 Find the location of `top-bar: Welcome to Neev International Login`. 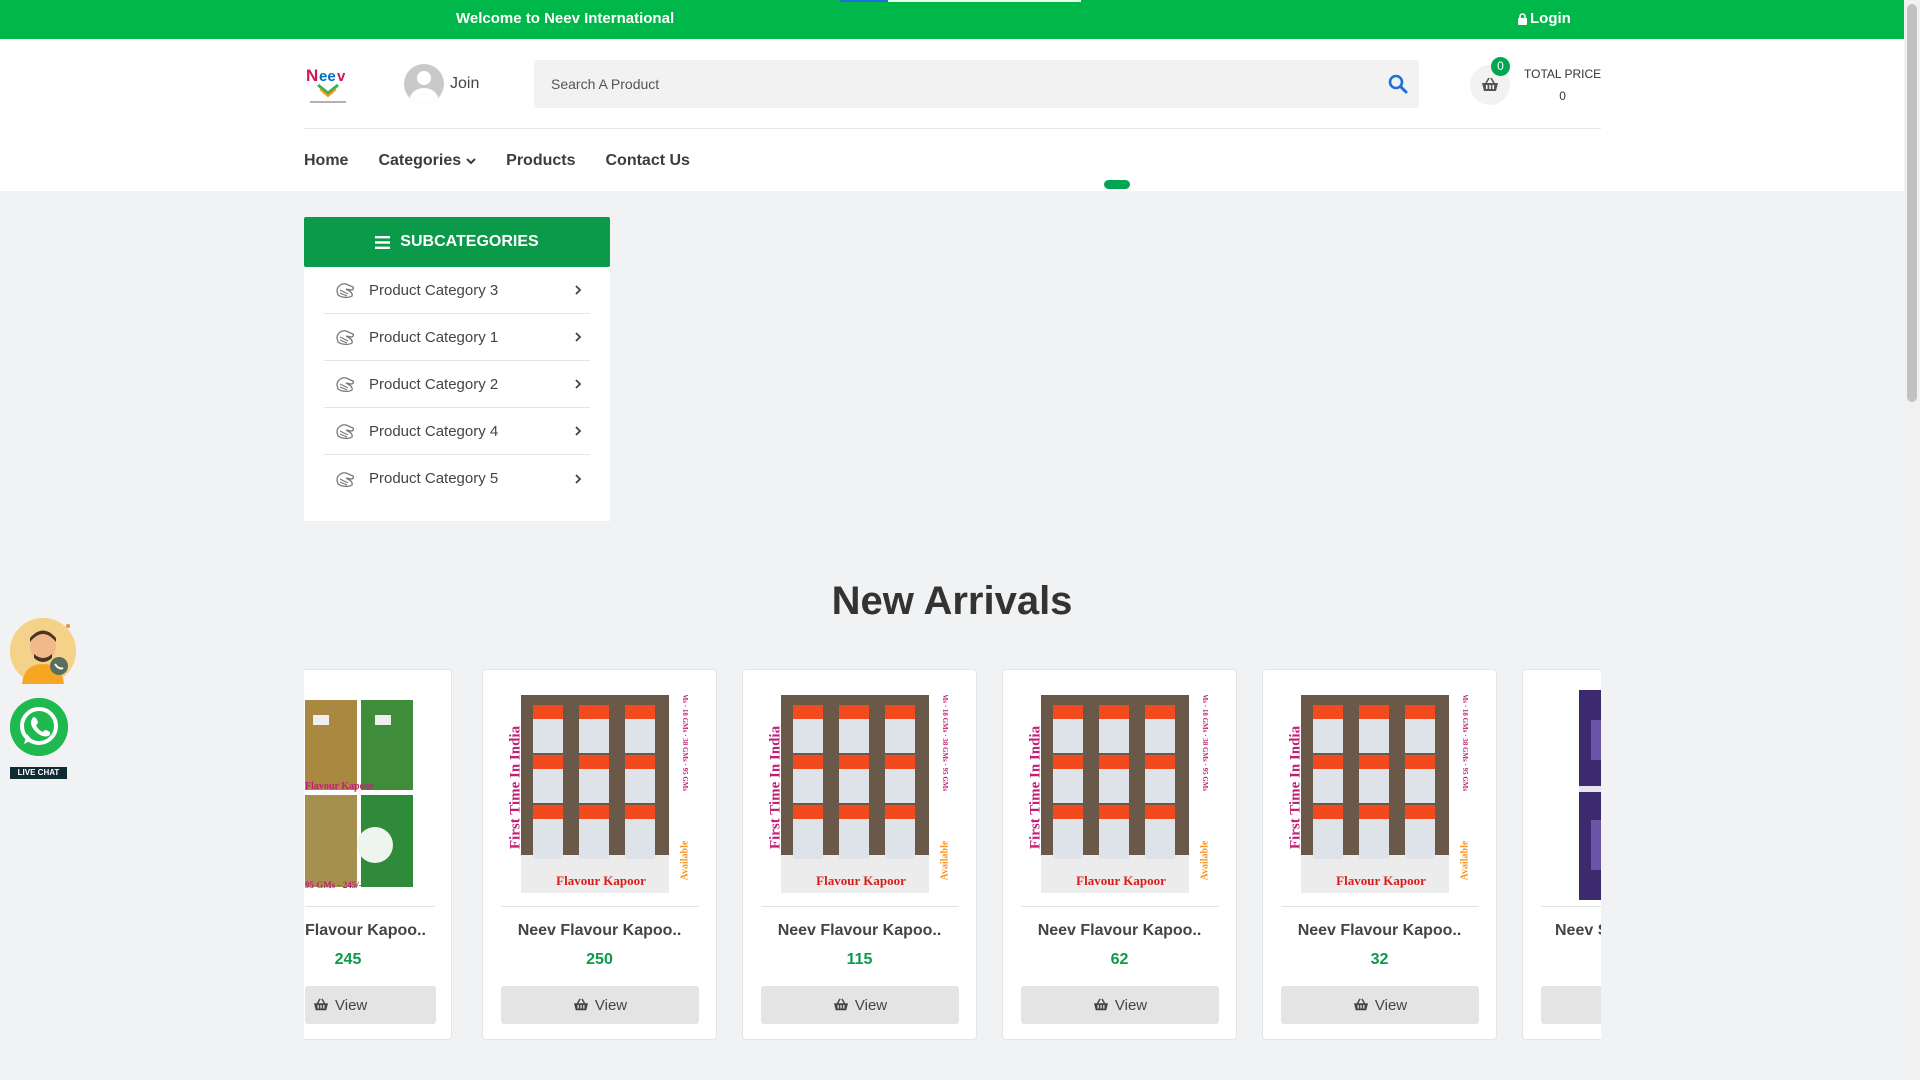

top-bar: Welcome to Neev International Login is located at coordinates (952, 19).